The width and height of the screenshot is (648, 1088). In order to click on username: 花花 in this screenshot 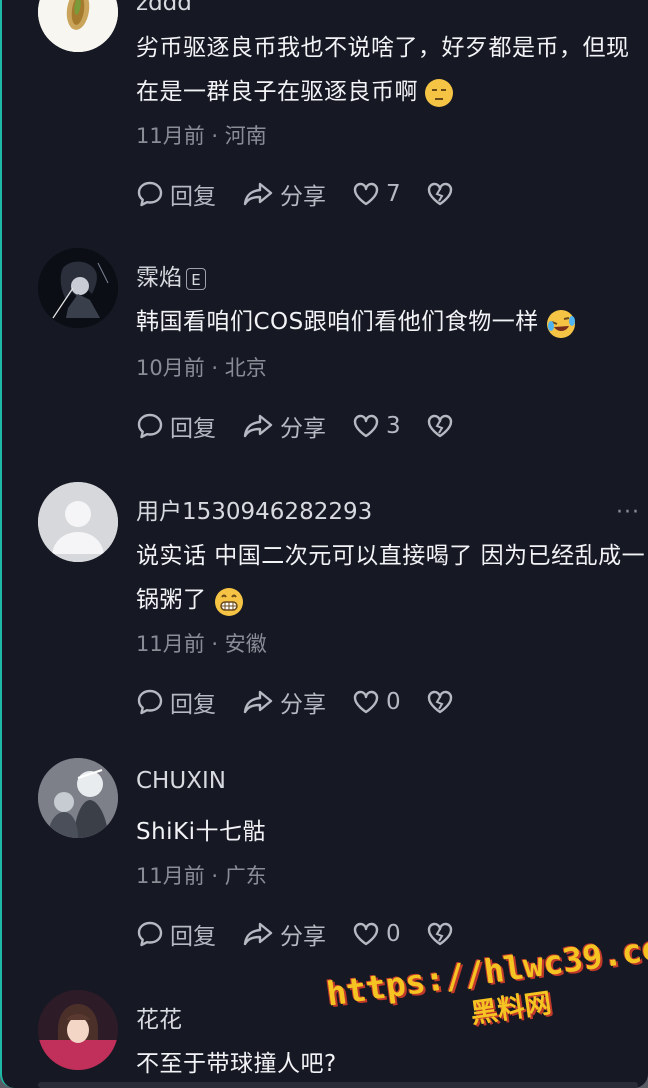, I will do `click(159, 1017)`.